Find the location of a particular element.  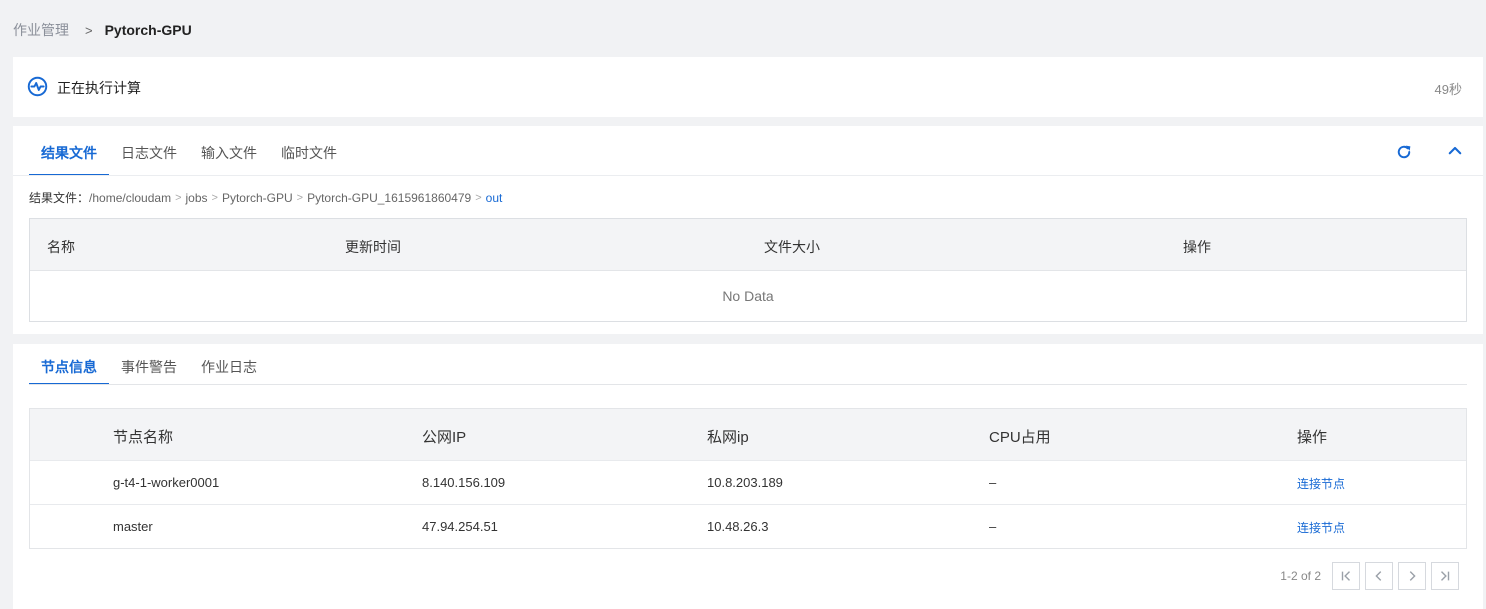

last-page-icon is located at coordinates (1445, 576).